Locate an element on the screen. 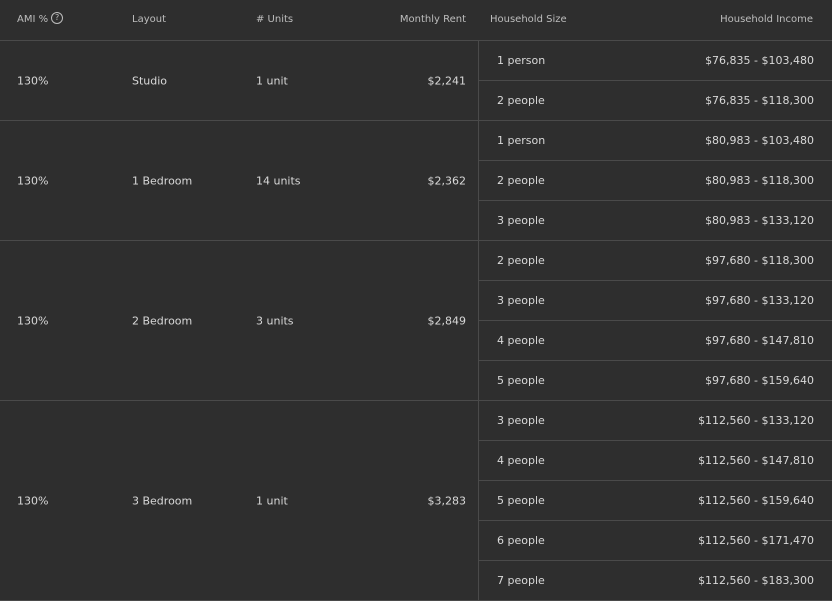 Image resolution: width=832 pixels, height=601 pixels. units-cell: 3 units is located at coordinates (275, 320).